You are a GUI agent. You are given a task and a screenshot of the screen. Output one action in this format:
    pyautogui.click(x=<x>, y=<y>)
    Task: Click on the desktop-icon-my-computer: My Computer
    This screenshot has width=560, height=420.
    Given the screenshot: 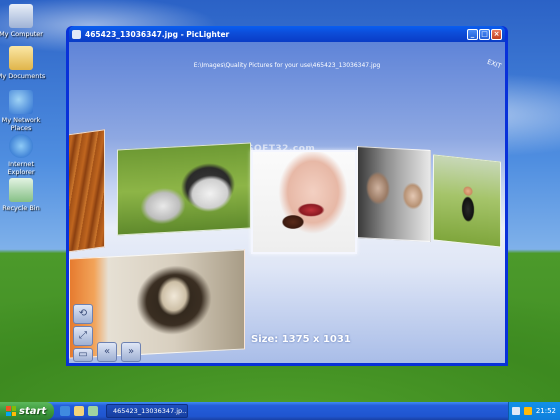 What is the action you would take?
    pyautogui.click(x=25, y=21)
    